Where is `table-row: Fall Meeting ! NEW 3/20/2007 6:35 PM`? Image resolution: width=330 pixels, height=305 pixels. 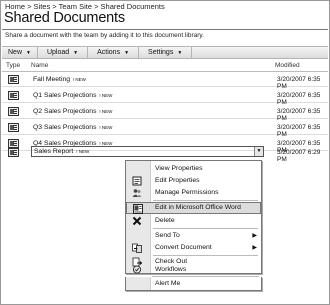
table-row: Fall Meeting ! NEW 3/20/2007 6:35 PM is located at coordinates (165, 81).